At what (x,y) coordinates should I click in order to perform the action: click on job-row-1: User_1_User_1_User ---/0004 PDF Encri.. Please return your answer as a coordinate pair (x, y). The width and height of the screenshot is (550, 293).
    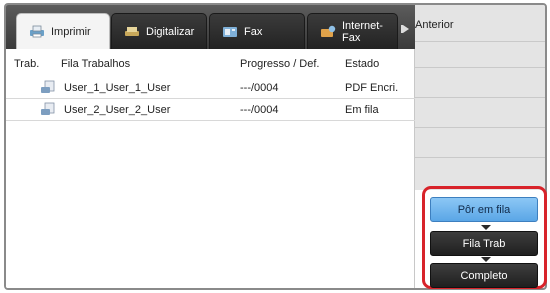
    Looking at the image, I should click on (210, 88).